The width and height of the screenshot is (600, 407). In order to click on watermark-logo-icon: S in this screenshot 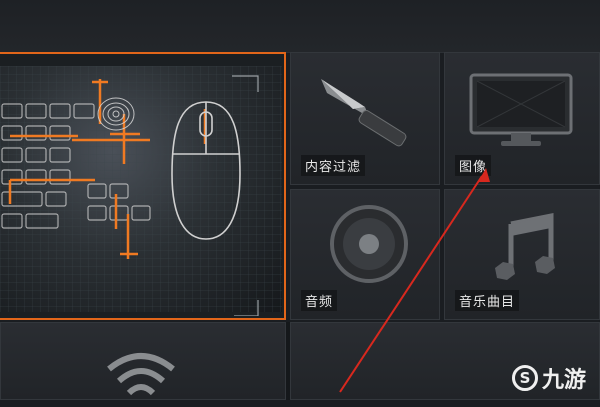, I will do `click(525, 378)`.